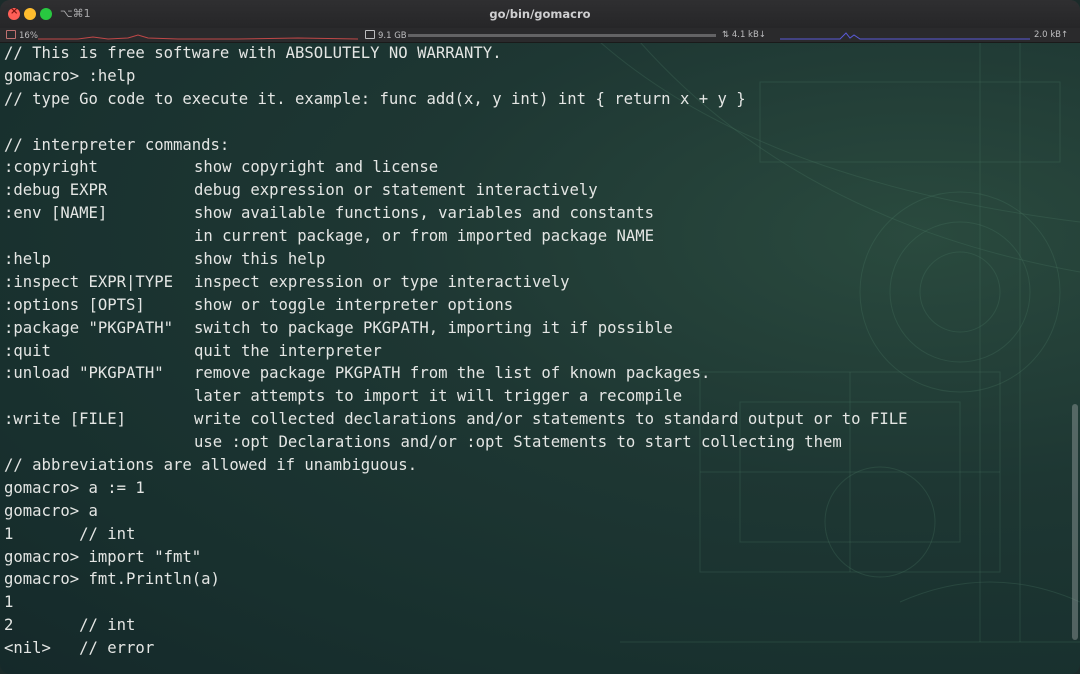 This screenshot has width=1080, height=674. What do you see at coordinates (288, 350) in the screenshot?
I see `help-command-description: quit the interpreter` at bounding box center [288, 350].